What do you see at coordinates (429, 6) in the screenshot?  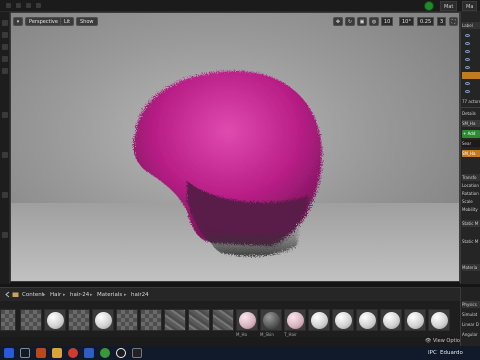 I see `play-icon` at bounding box center [429, 6].